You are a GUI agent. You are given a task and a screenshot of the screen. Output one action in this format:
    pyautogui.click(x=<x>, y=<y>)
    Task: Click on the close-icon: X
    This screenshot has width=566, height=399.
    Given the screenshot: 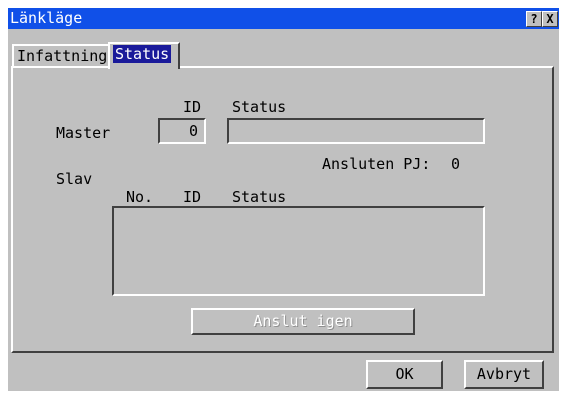 What is the action you would take?
    pyautogui.click(x=550, y=19)
    